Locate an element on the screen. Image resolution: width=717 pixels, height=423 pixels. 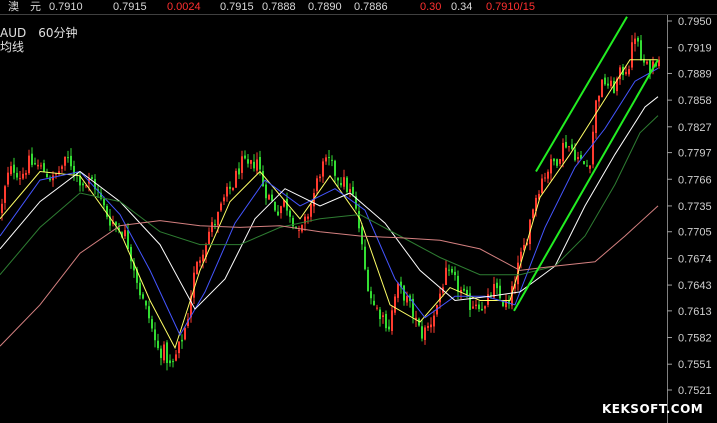
y-tick-label: 0.7705 is located at coordinates (695, 233).